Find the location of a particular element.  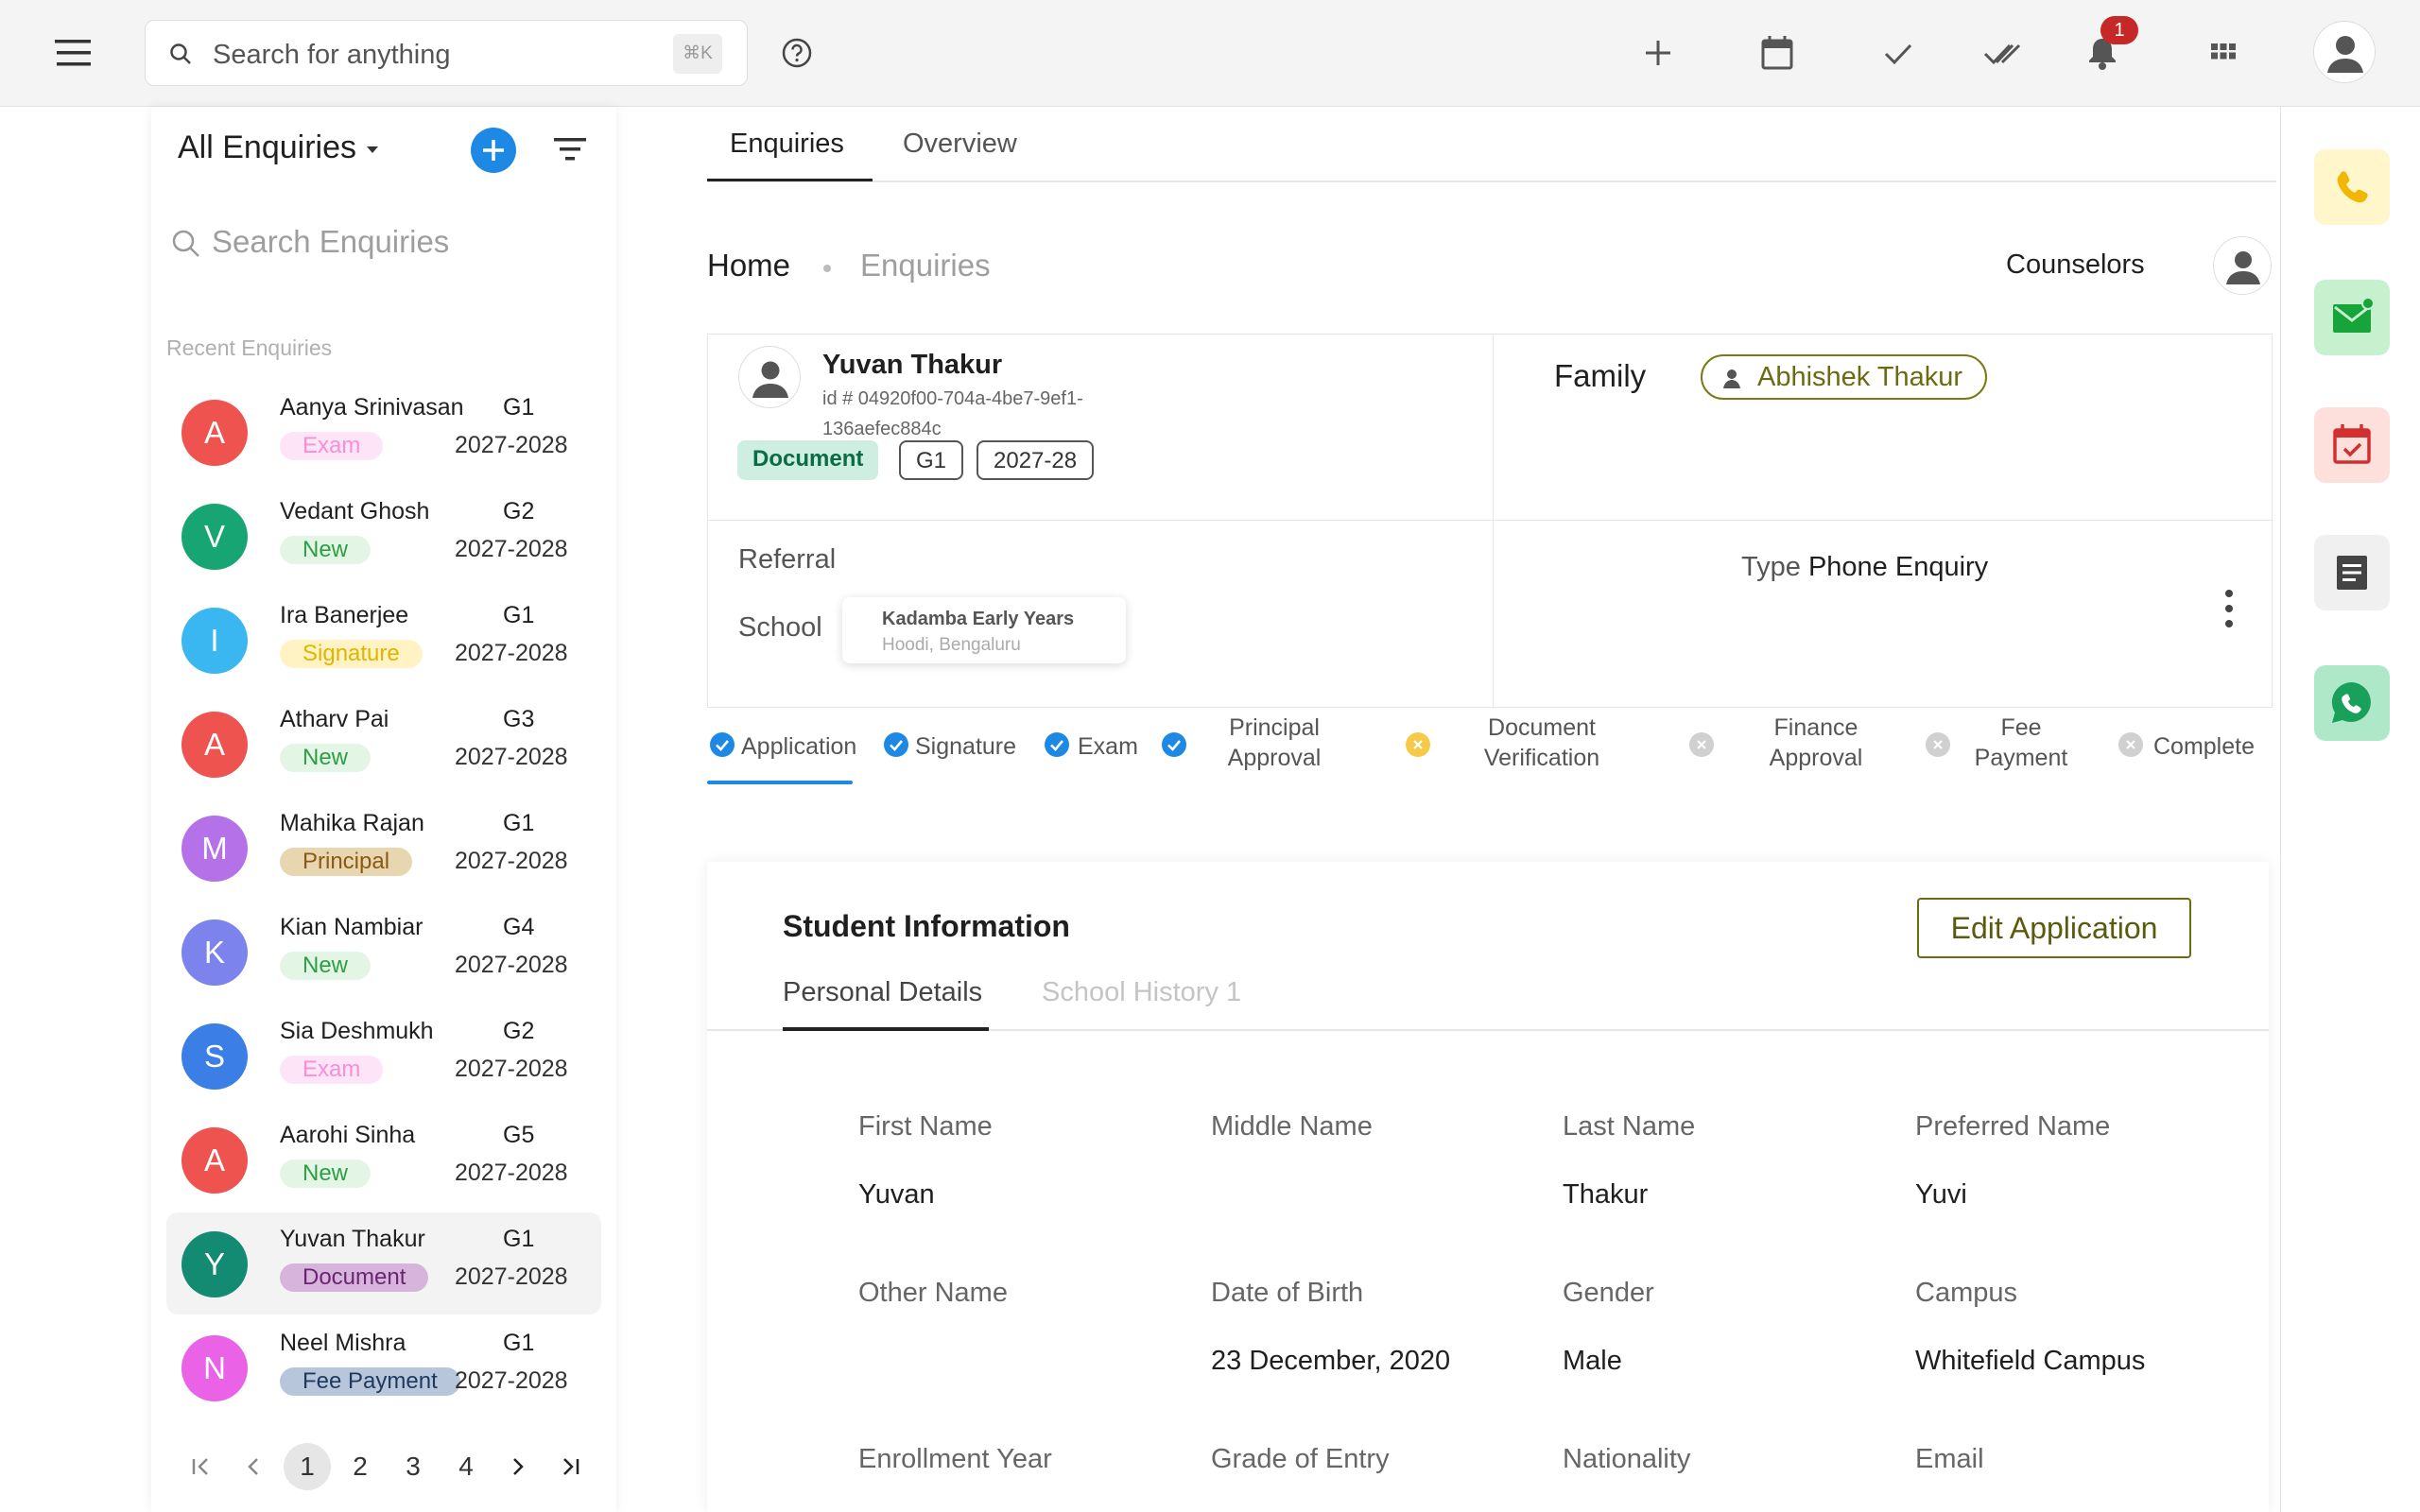

check-icon is located at coordinates (1898, 53).